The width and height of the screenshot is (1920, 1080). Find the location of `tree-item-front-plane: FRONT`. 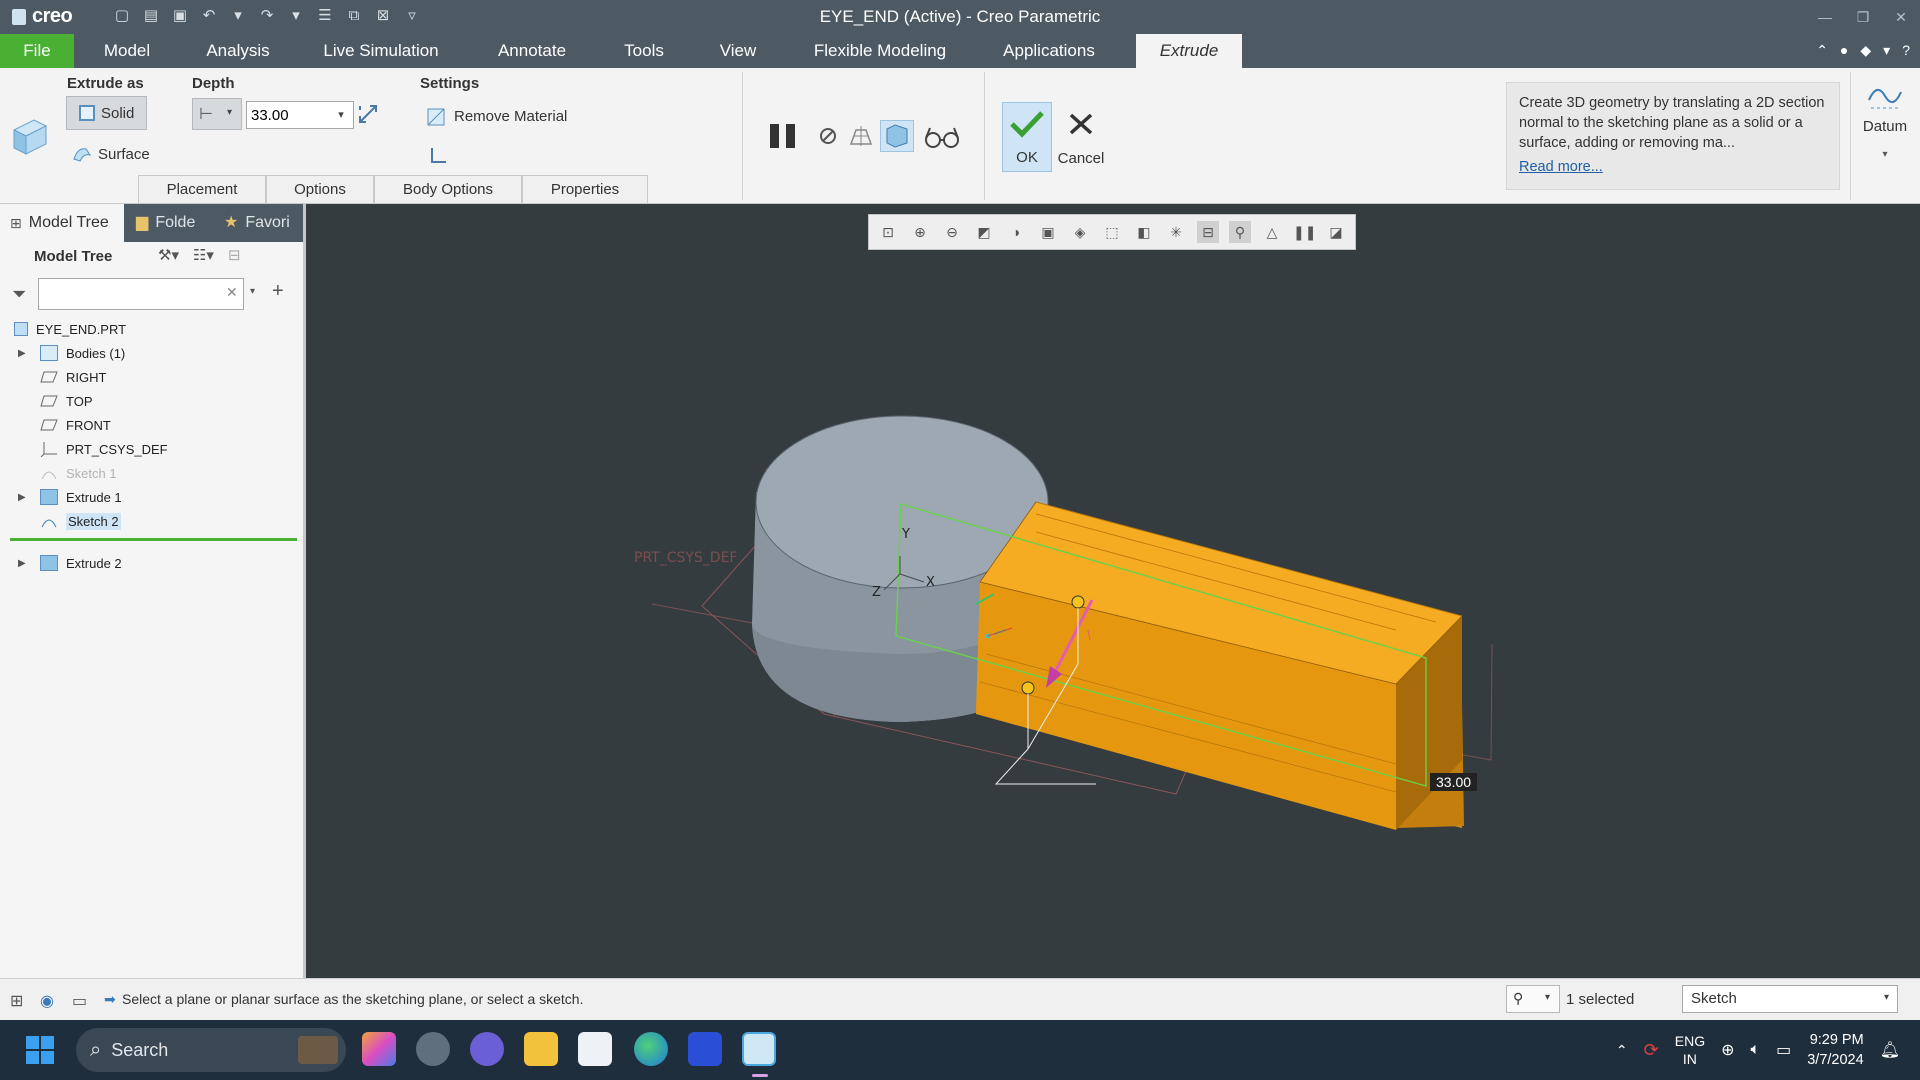

tree-item-front-plane: FRONT is located at coordinates (55, 425).